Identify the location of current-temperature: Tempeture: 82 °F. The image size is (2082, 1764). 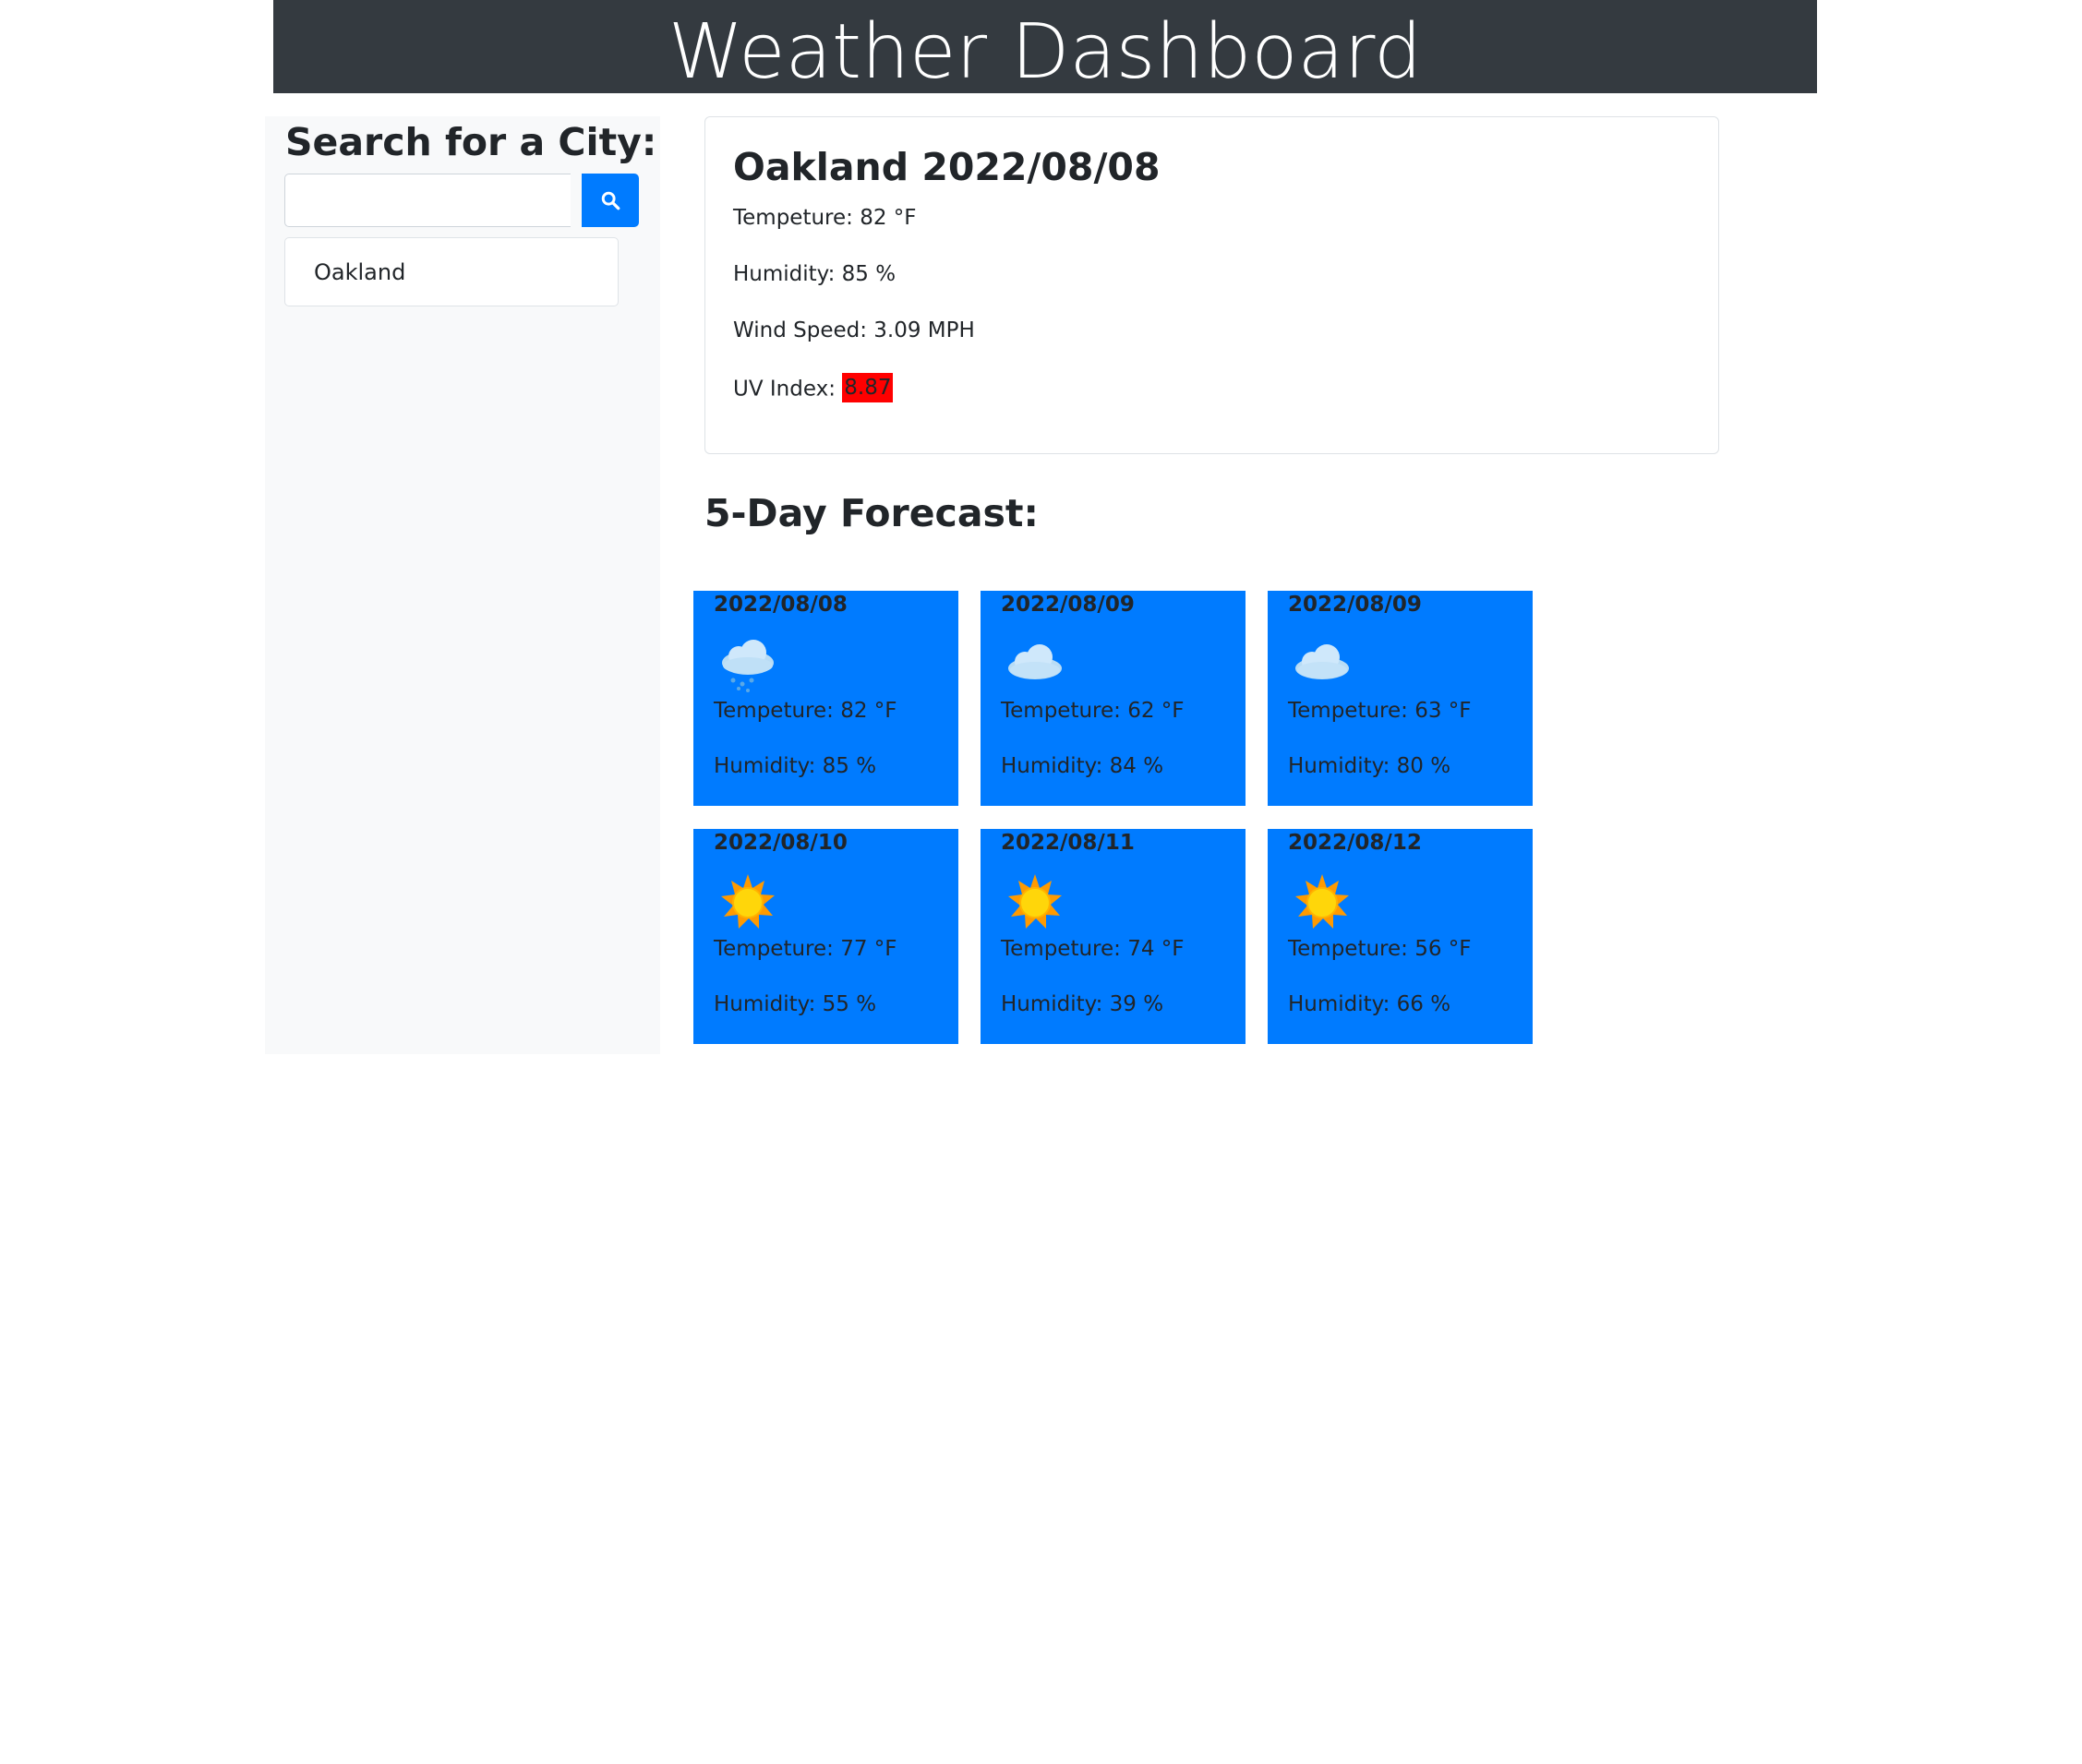
(825, 218).